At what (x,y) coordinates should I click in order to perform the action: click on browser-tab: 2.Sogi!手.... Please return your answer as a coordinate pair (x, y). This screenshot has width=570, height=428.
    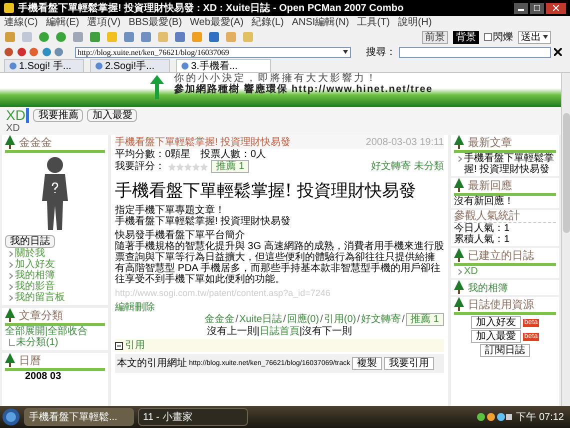
    Looking at the image, I should click on (130, 65).